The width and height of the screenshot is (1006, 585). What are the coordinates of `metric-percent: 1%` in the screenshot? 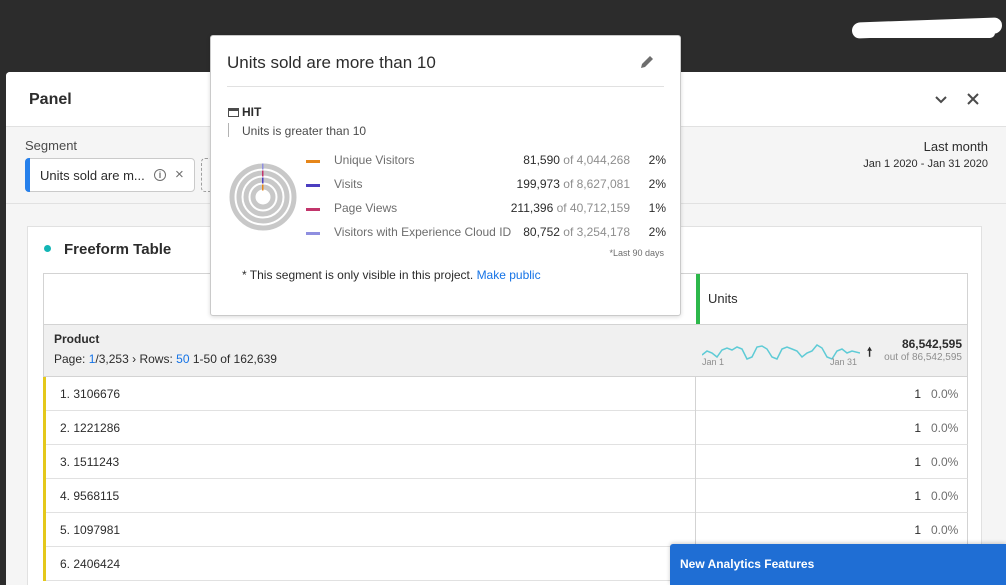 It's located at (657, 208).